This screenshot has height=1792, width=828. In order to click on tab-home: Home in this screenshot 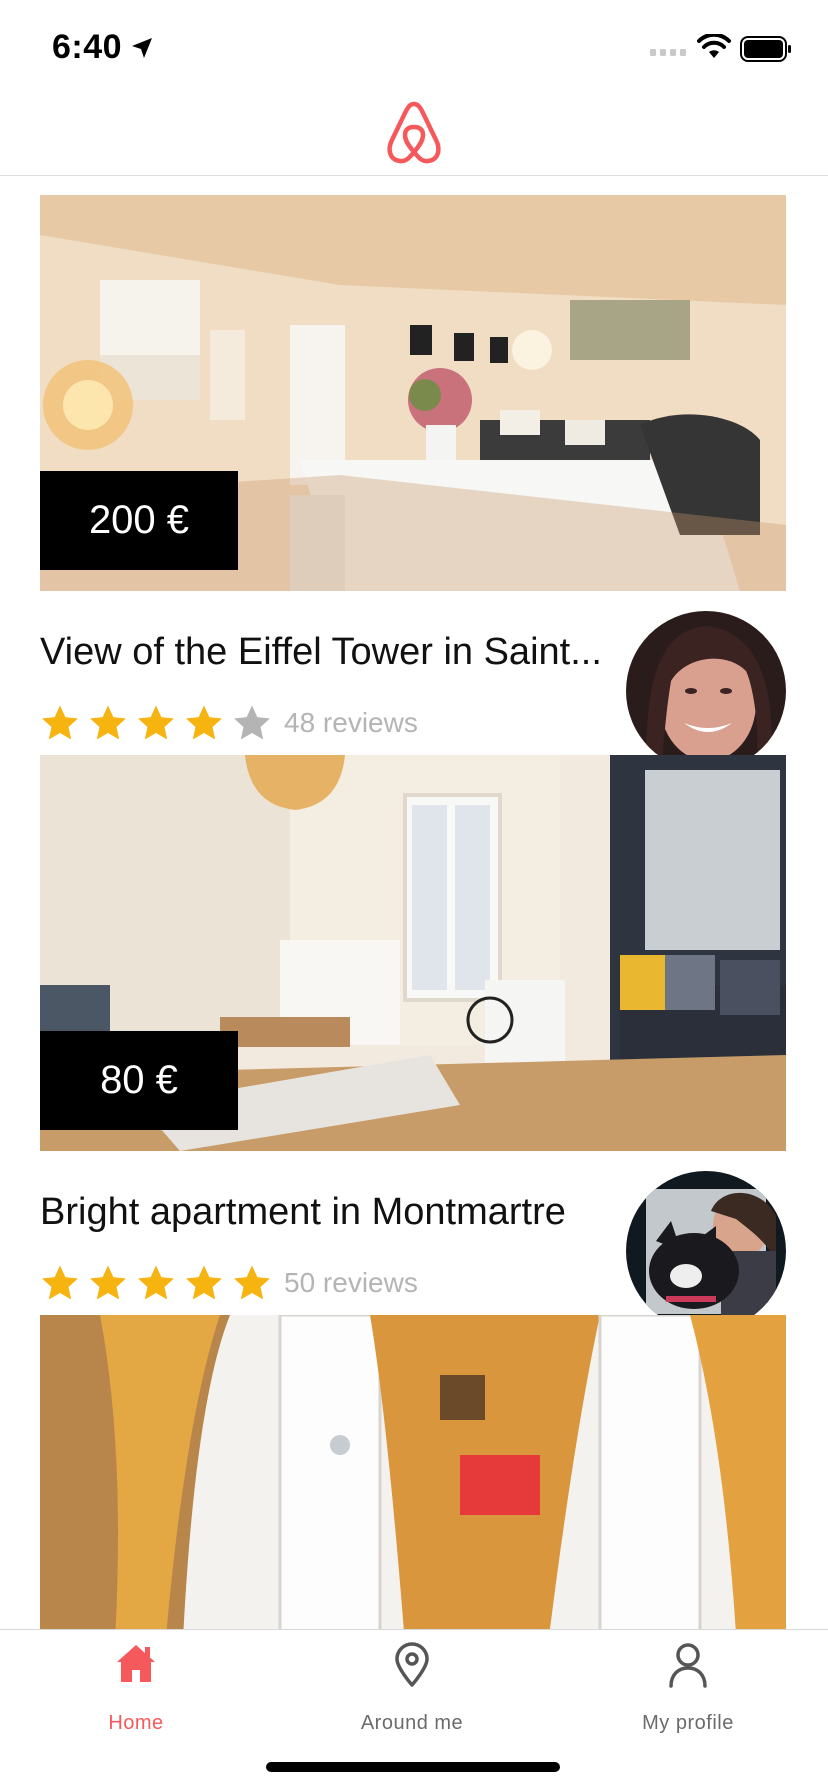, I will do `click(136, 1695)`.